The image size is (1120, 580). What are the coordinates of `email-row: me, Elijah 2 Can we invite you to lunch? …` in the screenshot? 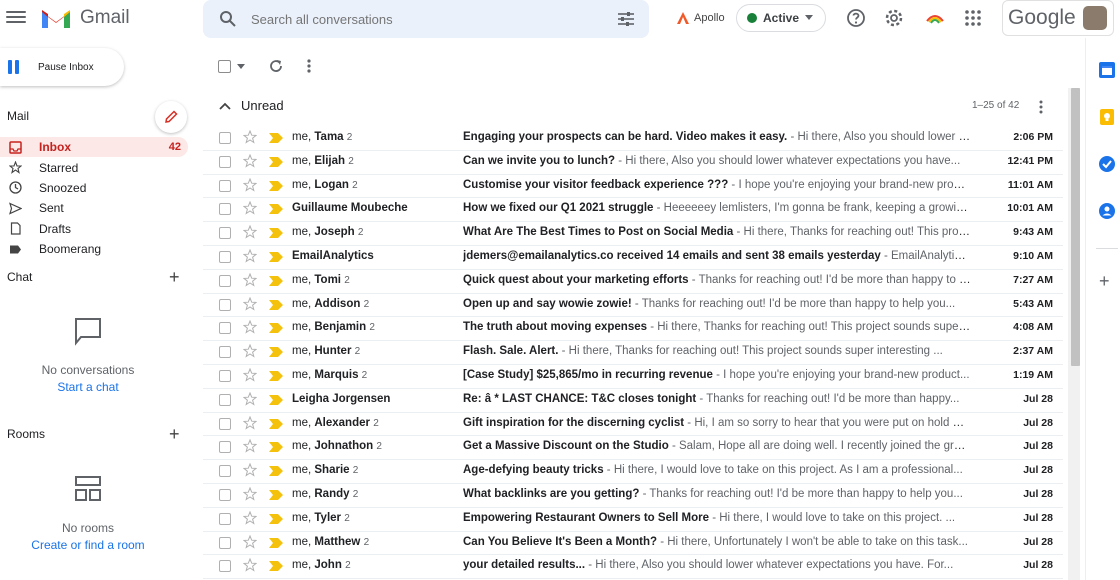 It's located at (633, 163).